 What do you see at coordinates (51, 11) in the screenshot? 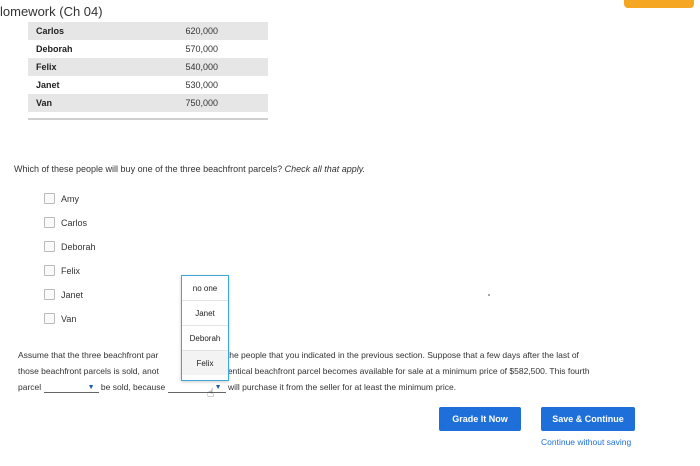
I see `page-title: lomework (Ch 04)` at bounding box center [51, 11].